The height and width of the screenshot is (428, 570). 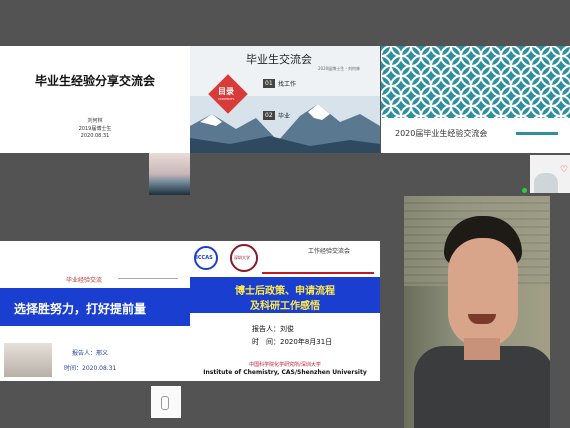 What do you see at coordinates (90, 353) in the screenshot?
I see `reporter: 报告人：邢义` at bounding box center [90, 353].